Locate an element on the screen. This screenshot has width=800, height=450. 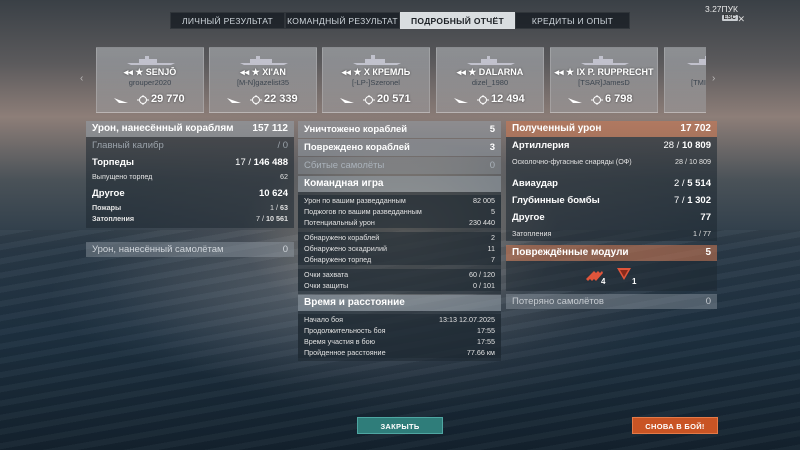
steering-gear-icon is located at coordinates (624, 274).